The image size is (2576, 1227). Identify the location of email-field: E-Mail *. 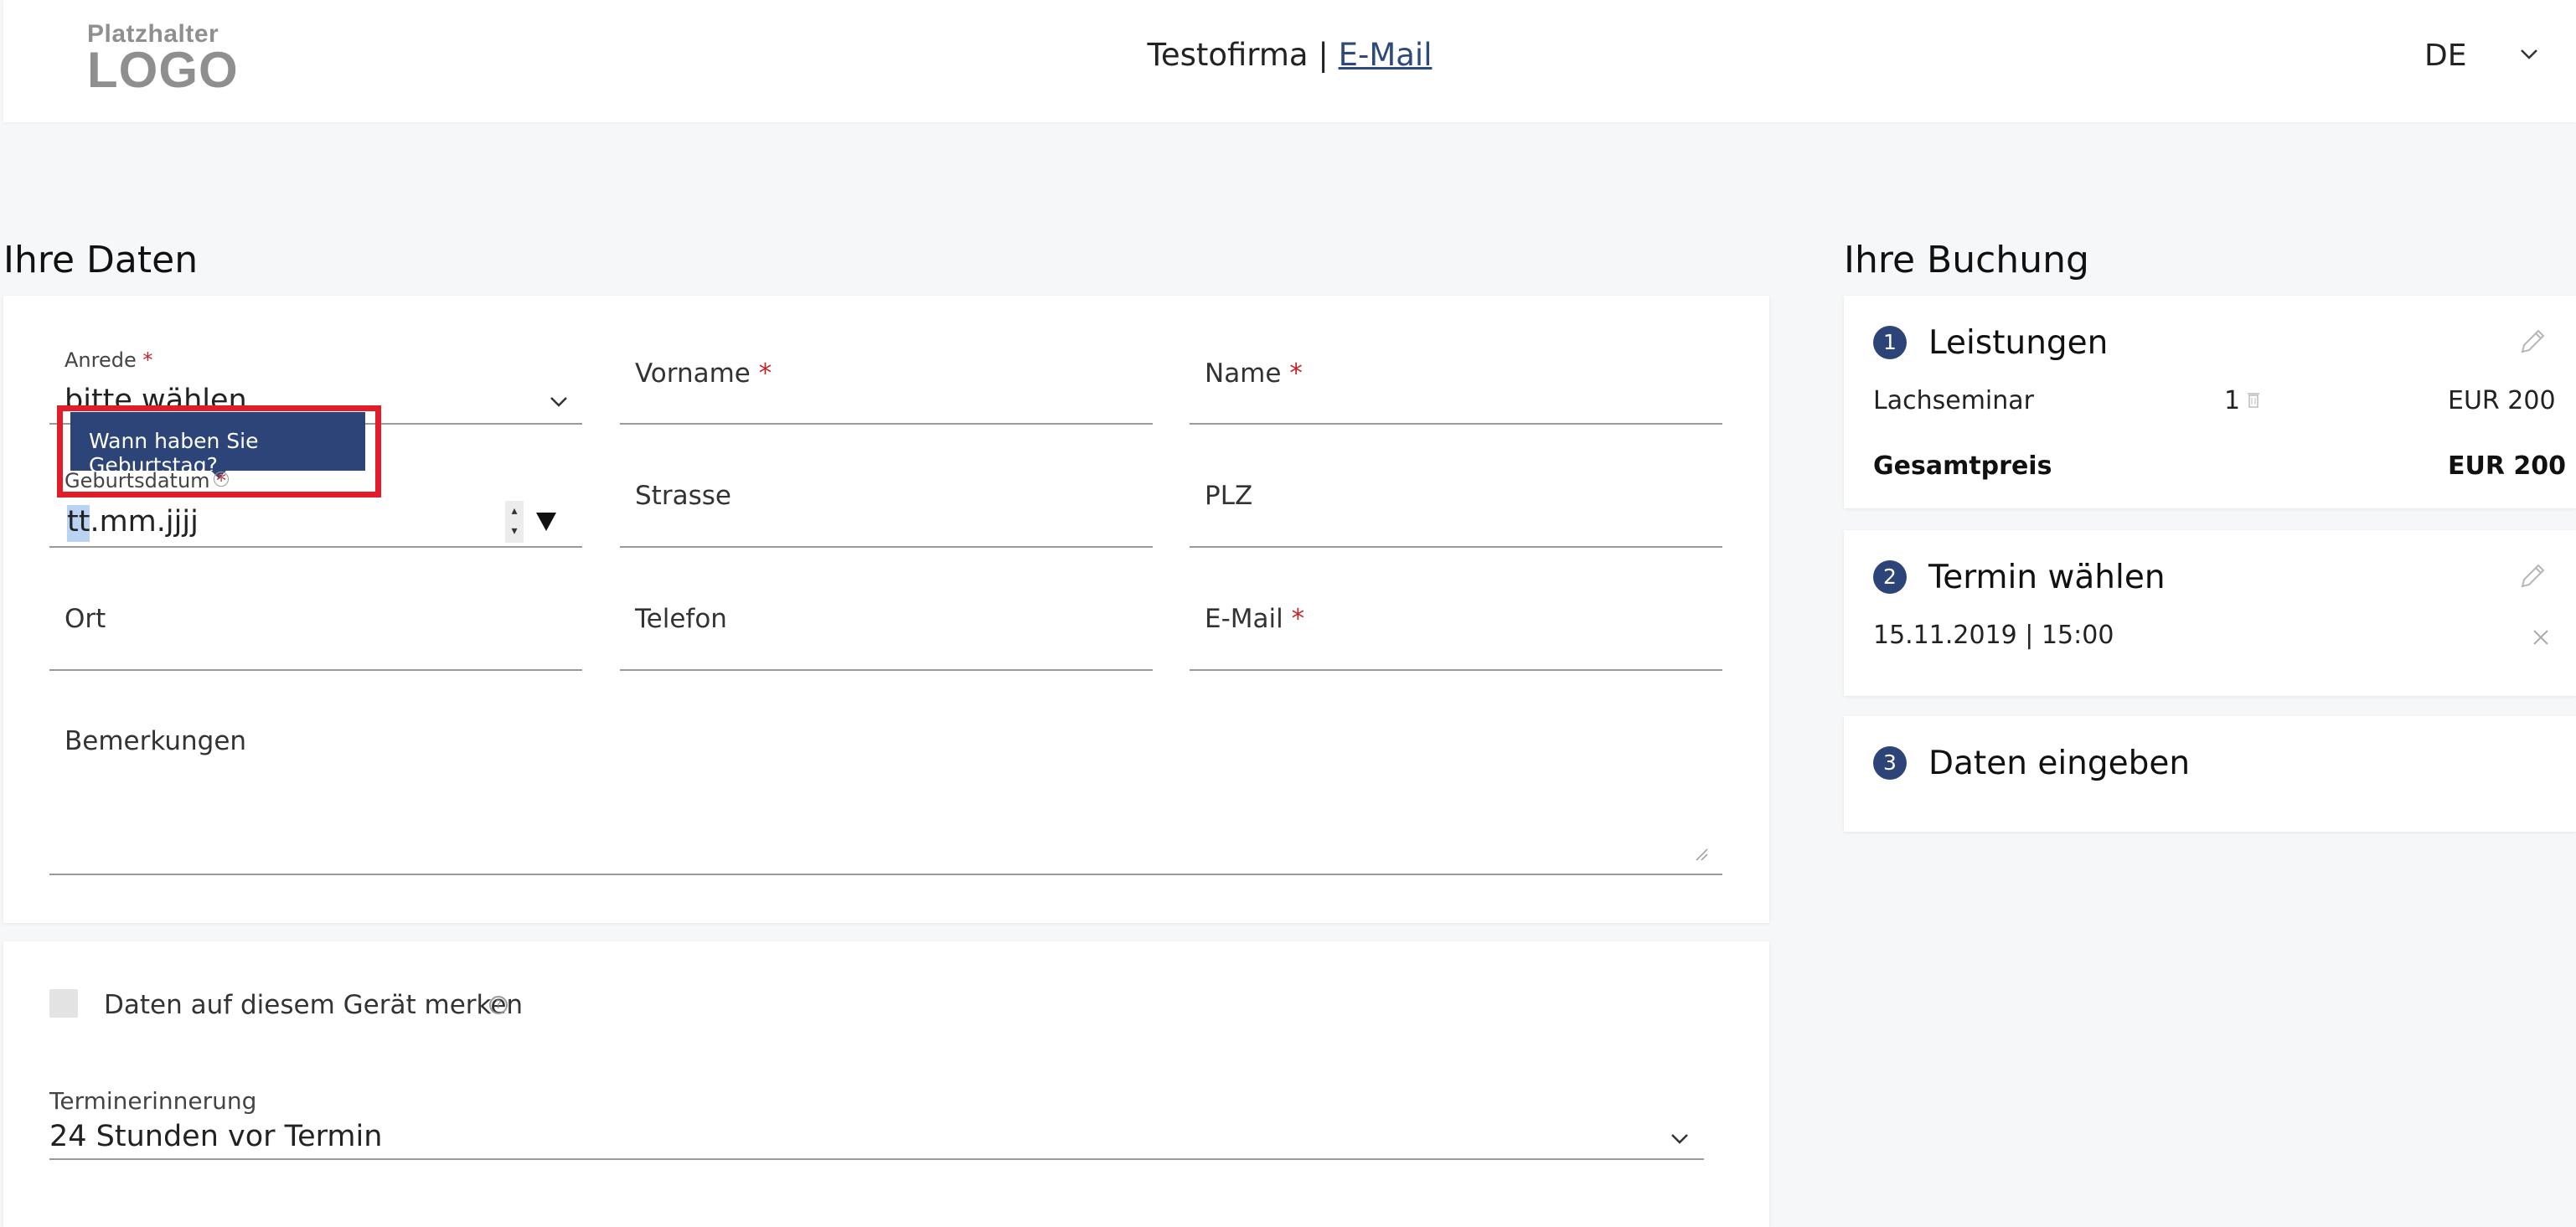
(1254, 619).